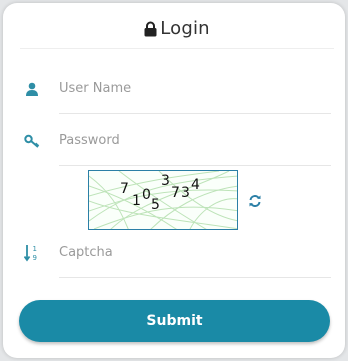 This screenshot has height=361, width=348. What do you see at coordinates (150, 29) in the screenshot?
I see `lock-icon` at bounding box center [150, 29].